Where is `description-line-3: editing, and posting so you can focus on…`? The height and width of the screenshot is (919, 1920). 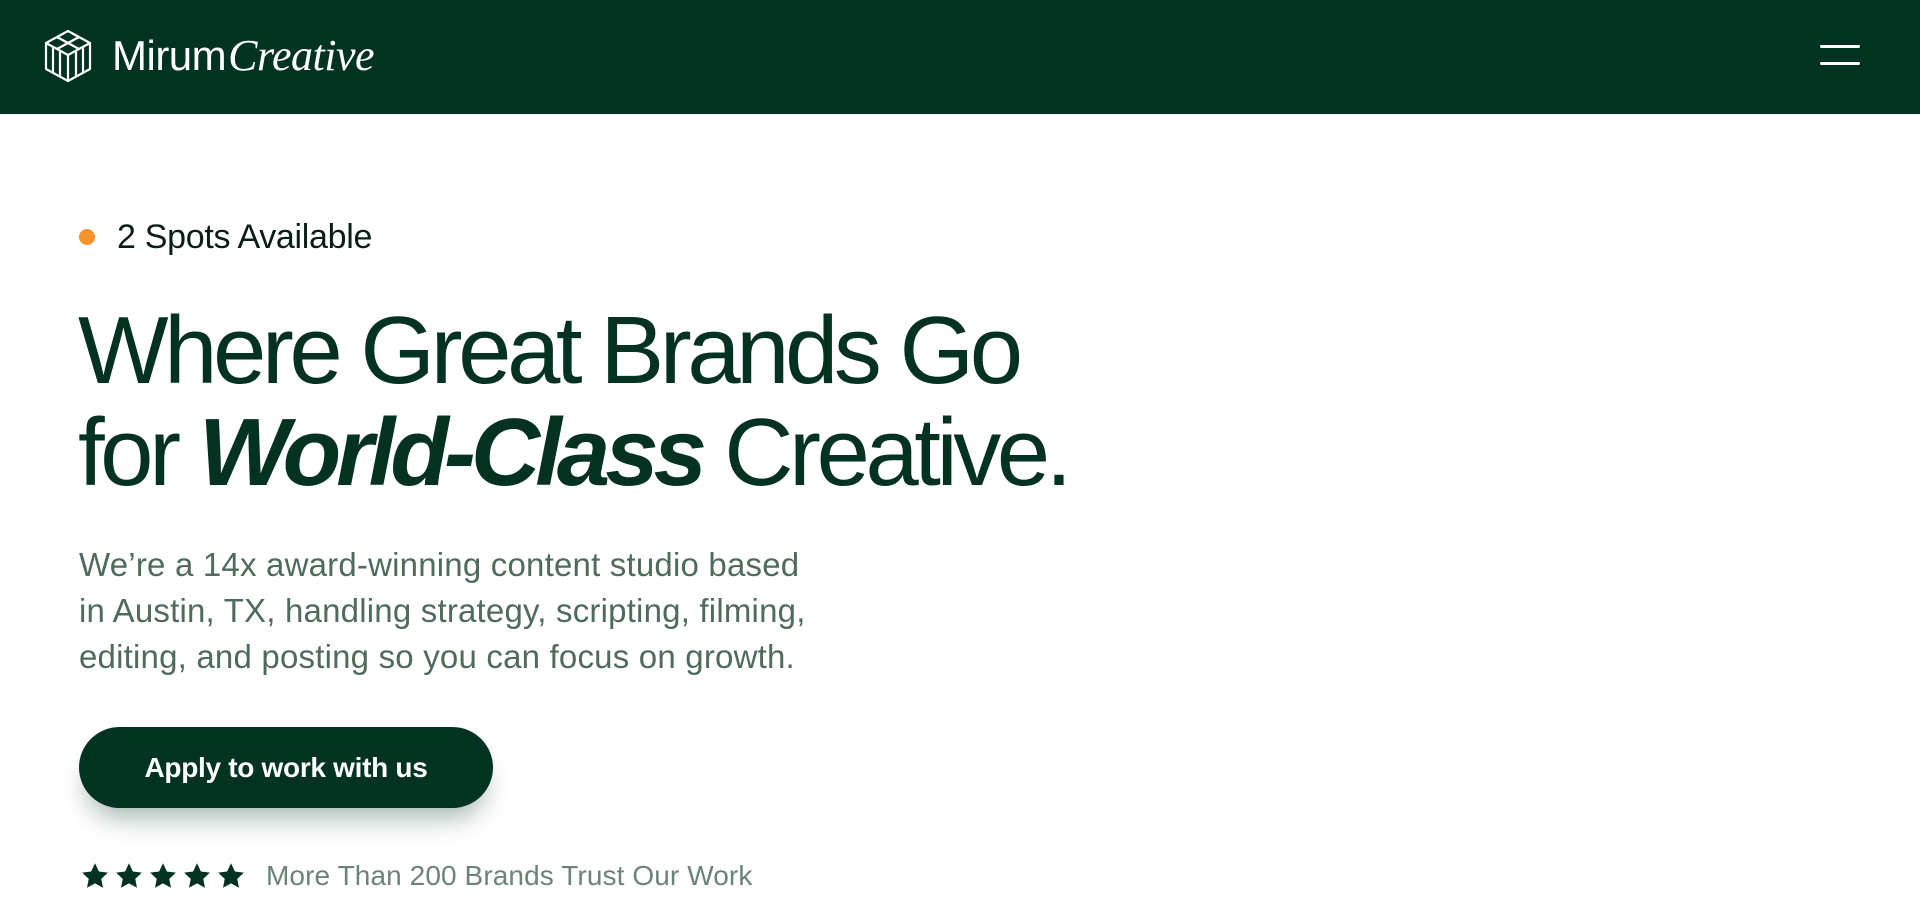 description-line-3: editing, and posting so you can focus on… is located at coordinates (437, 656).